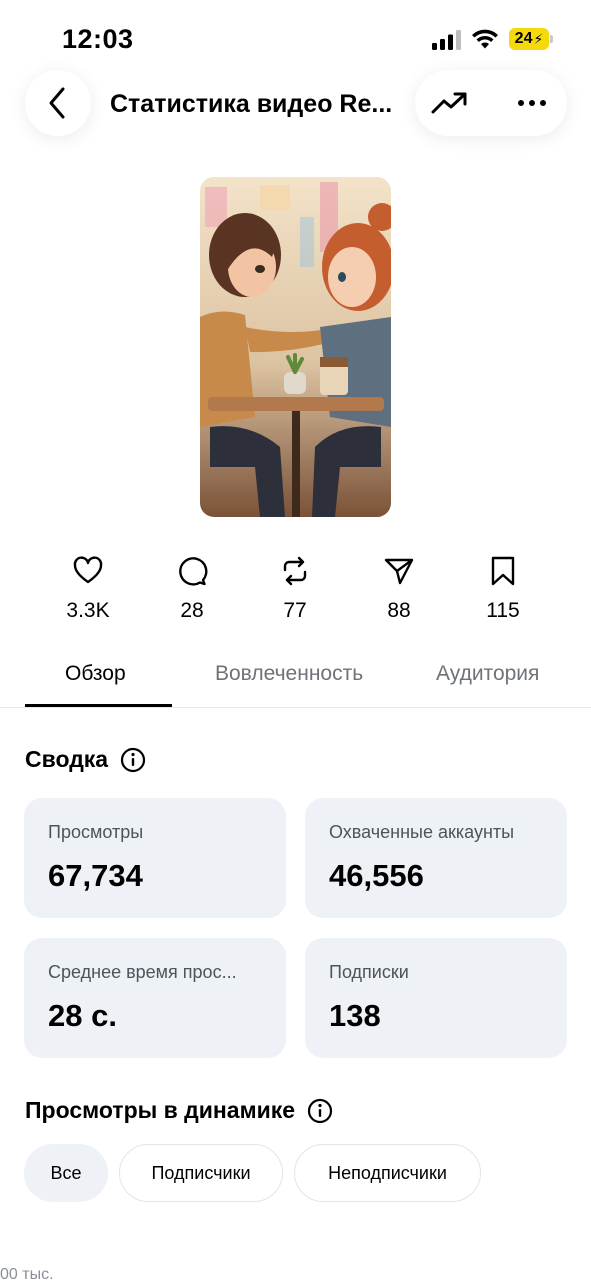 The width and height of the screenshot is (591, 1280). Describe the element at coordinates (369, 972) in the screenshot. I see `follows-label: Подписки` at that location.